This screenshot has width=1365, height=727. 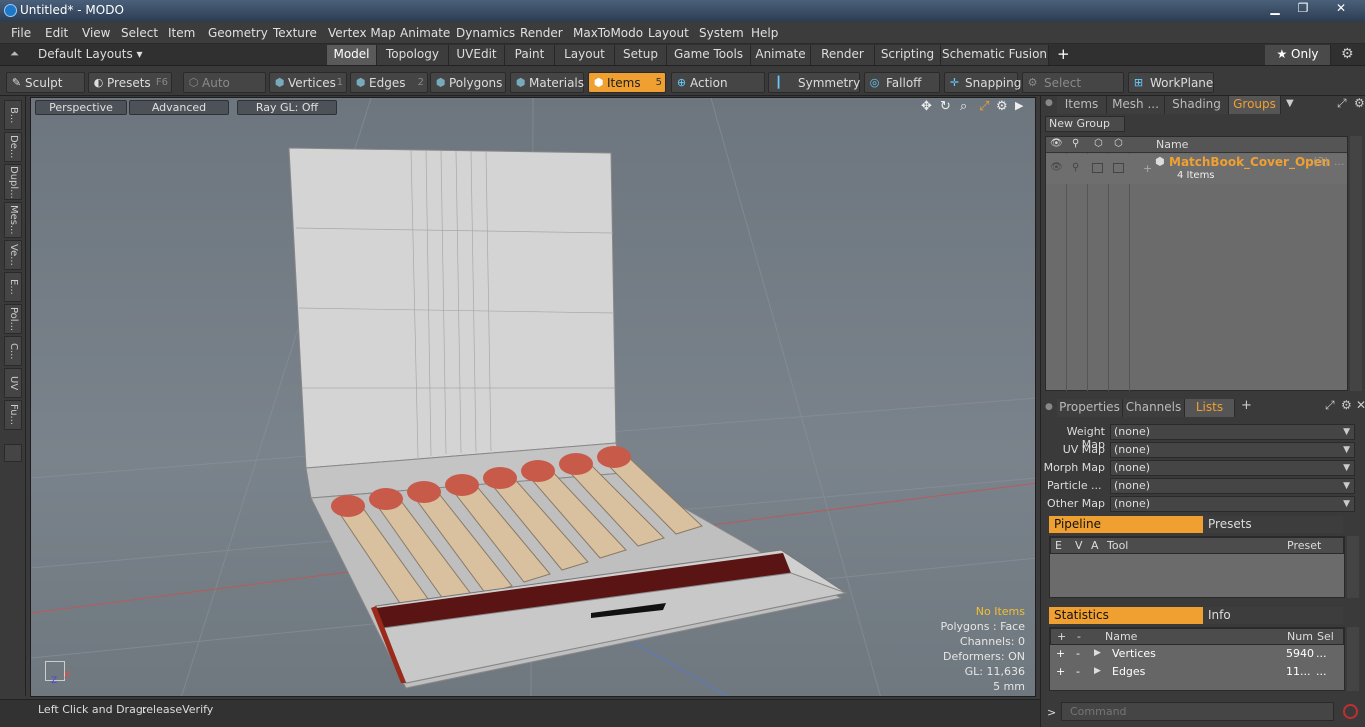 I want to click on tab-render: Render, so click(x=843, y=55).